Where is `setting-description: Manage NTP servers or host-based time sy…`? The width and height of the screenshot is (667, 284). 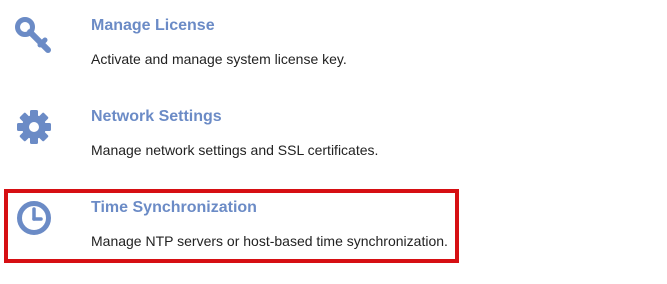
setting-description: Manage NTP servers or host-based time sy… is located at coordinates (269, 241).